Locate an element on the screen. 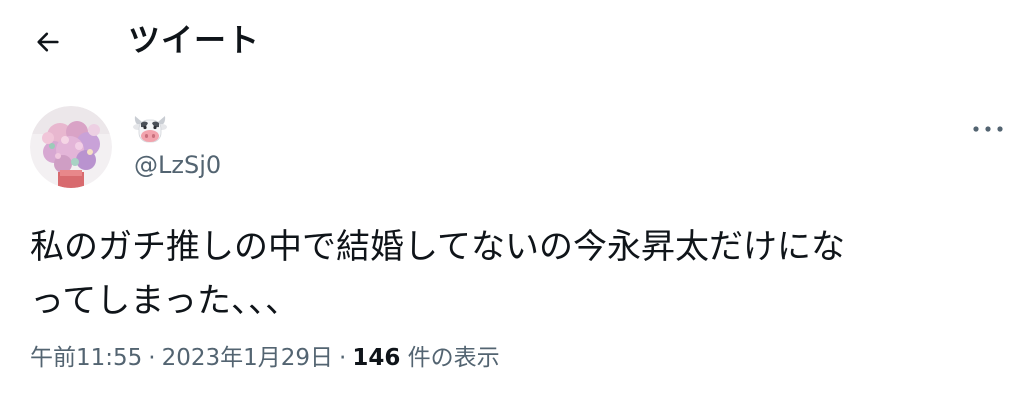 This screenshot has width=1024, height=401. cow-face-emoji-icon is located at coordinates (150, 129).